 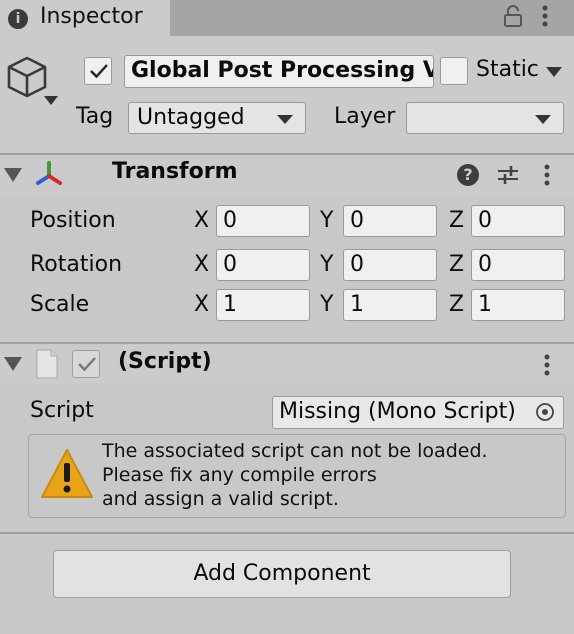 What do you see at coordinates (518, 265) in the screenshot?
I see `rotation-z-field: 0` at bounding box center [518, 265].